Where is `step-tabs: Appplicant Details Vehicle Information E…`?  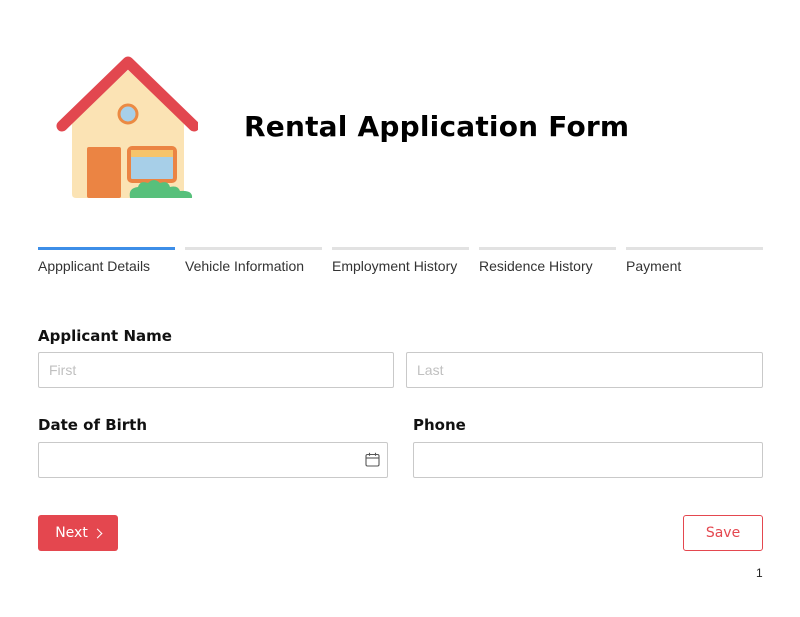 step-tabs: Appplicant Details Vehicle Information E… is located at coordinates (401, 262).